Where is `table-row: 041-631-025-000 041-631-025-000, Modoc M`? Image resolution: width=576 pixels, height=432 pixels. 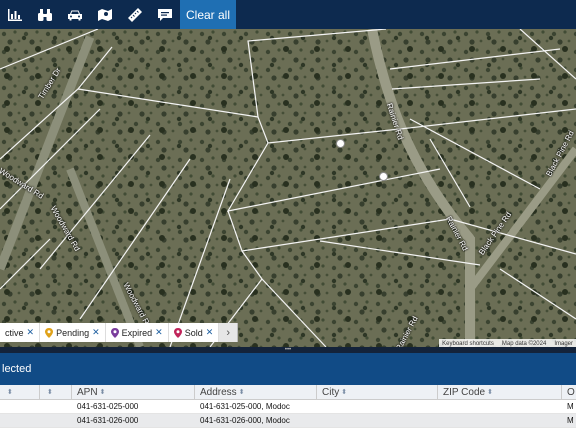 table-row: 041-631-025-000 041-631-025-000, Modoc M is located at coordinates (288, 407).